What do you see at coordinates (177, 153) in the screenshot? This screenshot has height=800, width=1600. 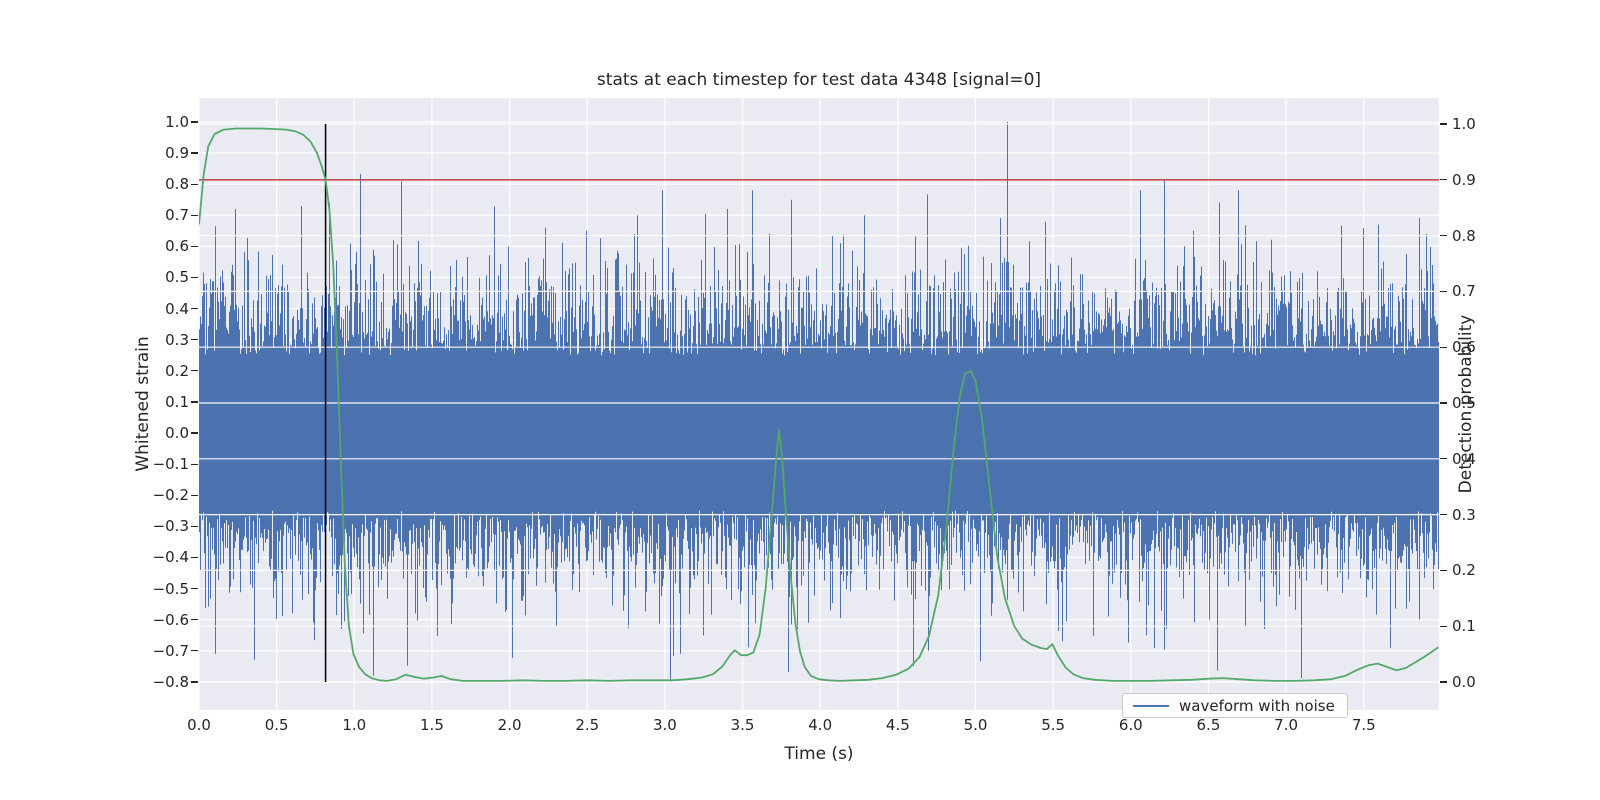 I see `y-tick-label-left: 0.9` at bounding box center [177, 153].